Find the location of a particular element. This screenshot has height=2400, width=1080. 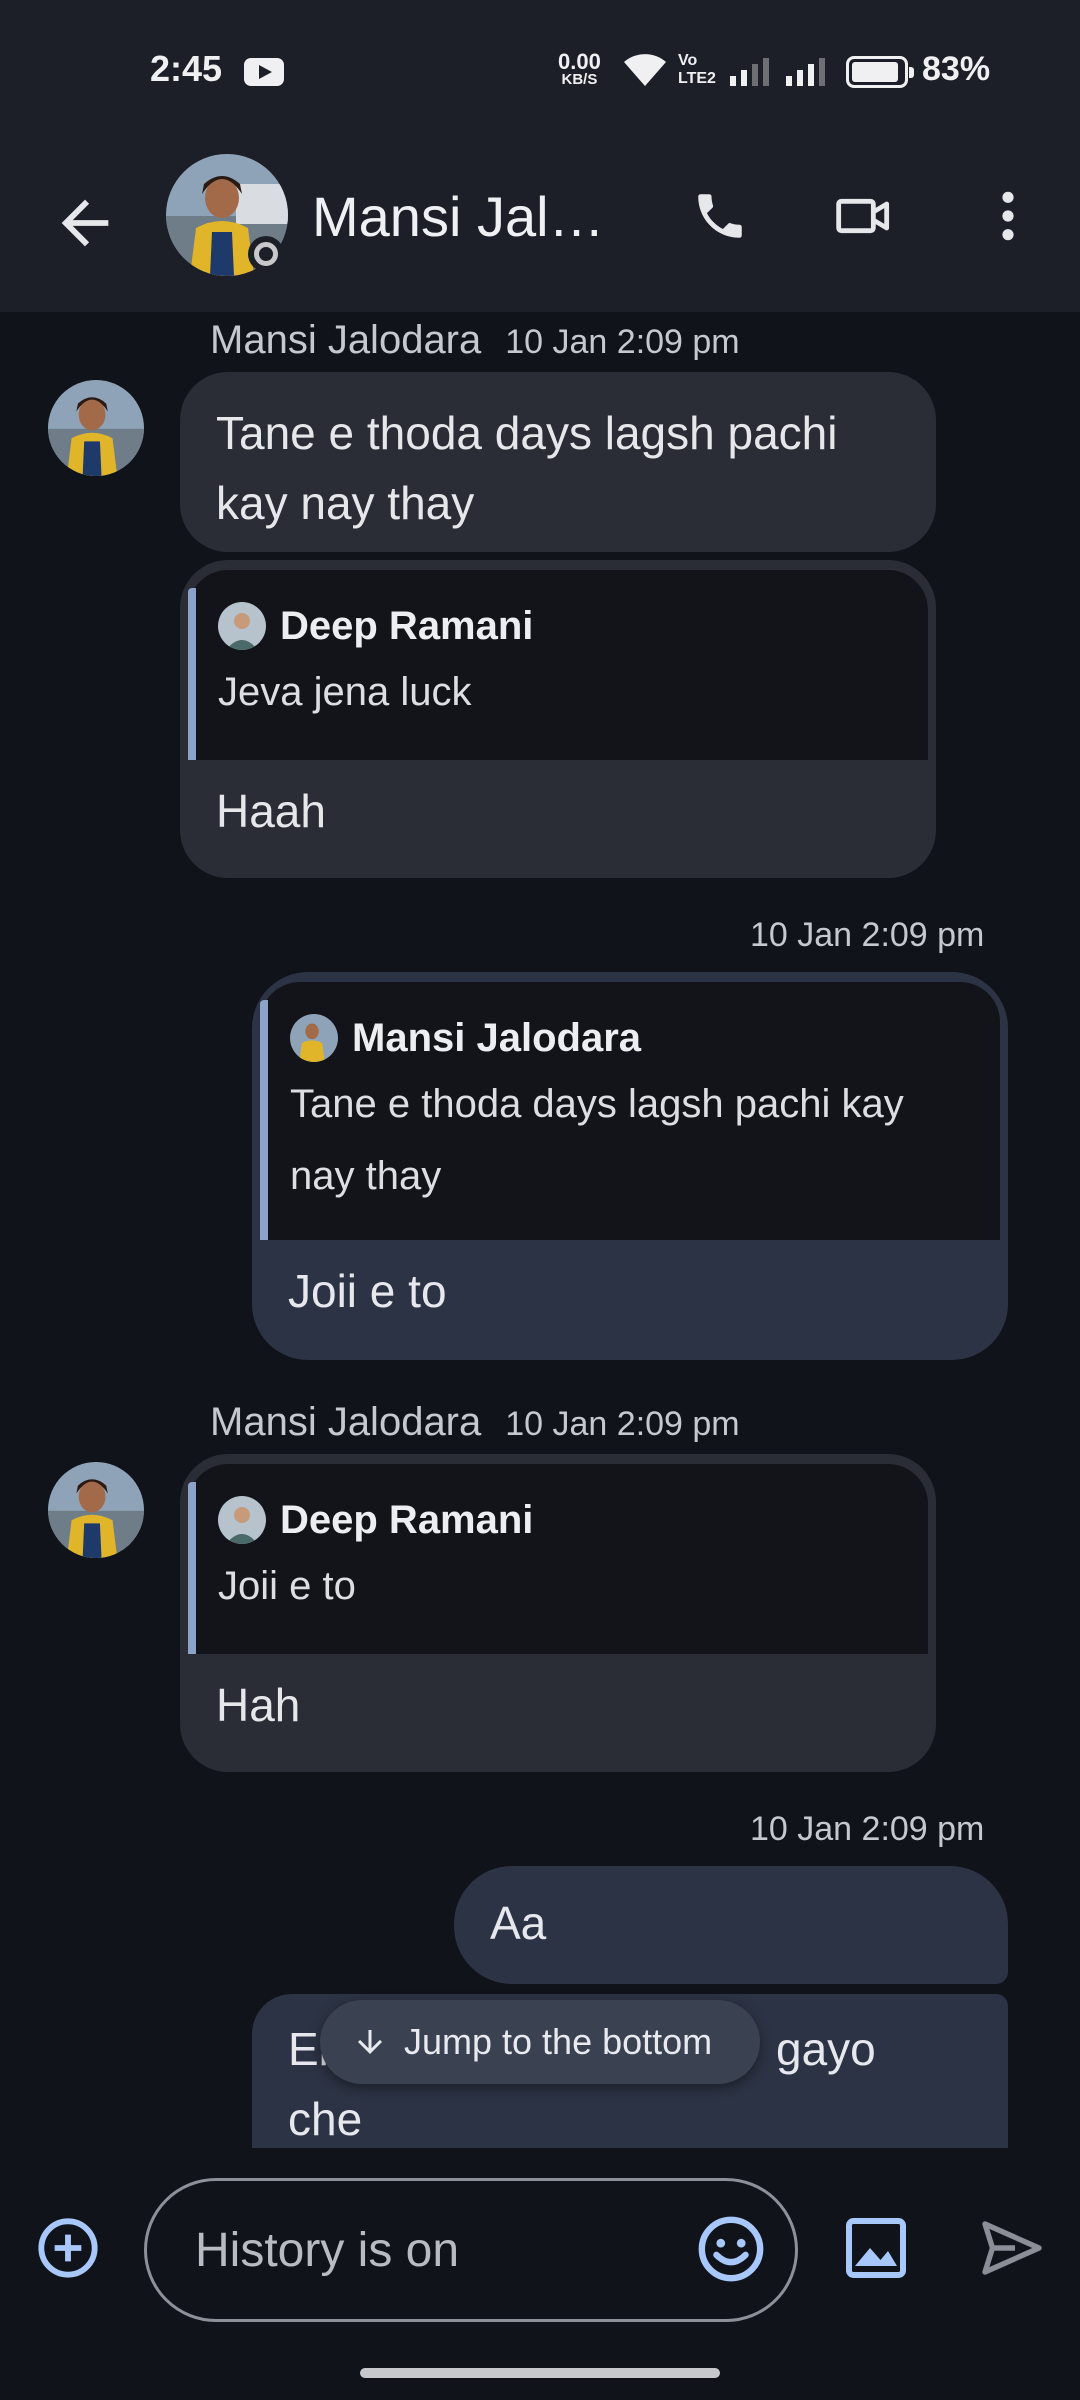

quote-text: Jeva jena luck is located at coordinates (345, 692).